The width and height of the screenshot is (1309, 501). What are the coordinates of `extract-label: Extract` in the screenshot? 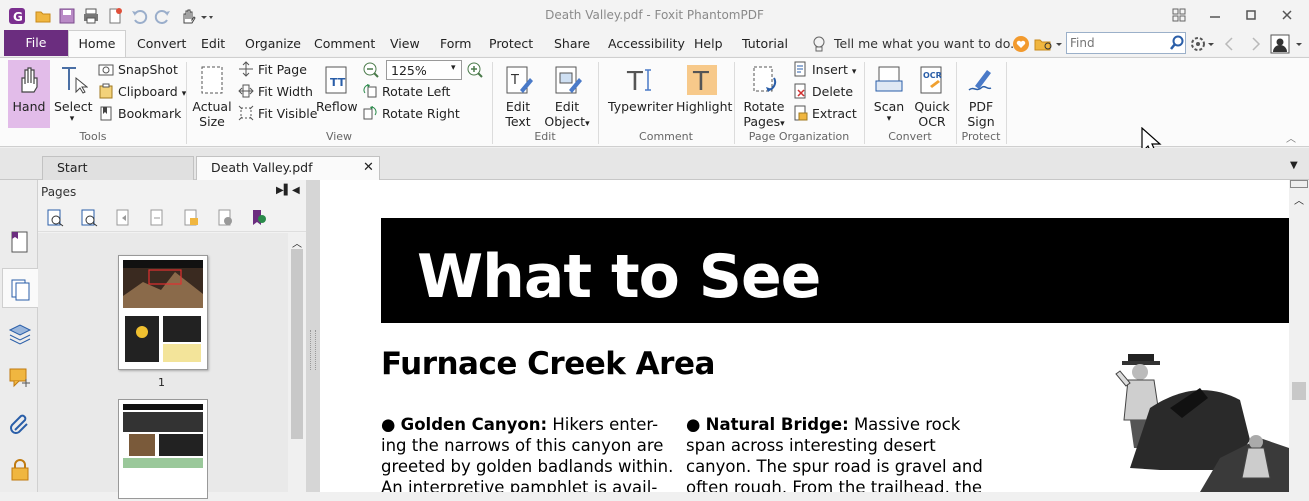 It's located at (834, 113).